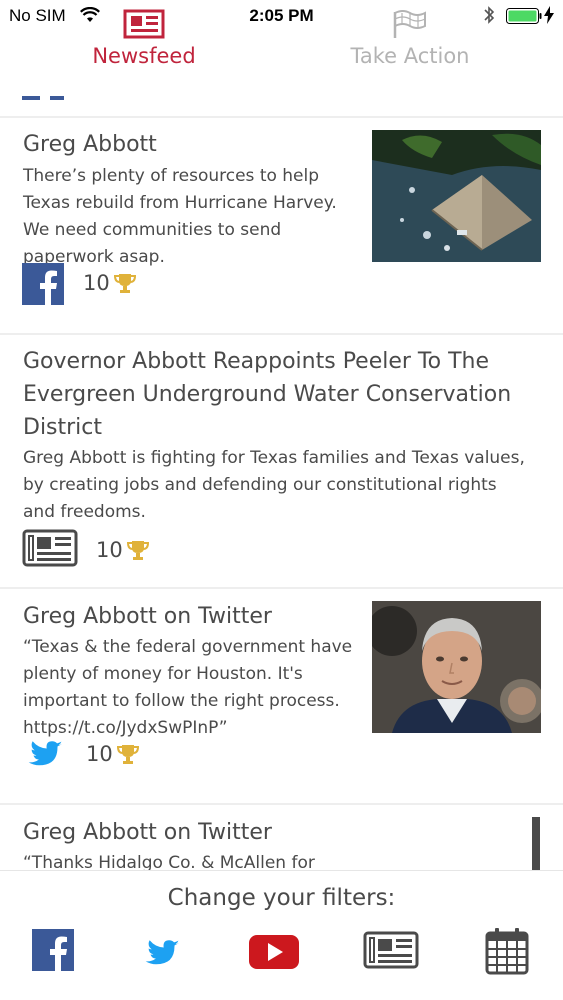  What do you see at coordinates (256, 361) in the screenshot?
I see `title-line: Governor Abbott Reappoints Peeler To The` at bounding box center [256, 361].